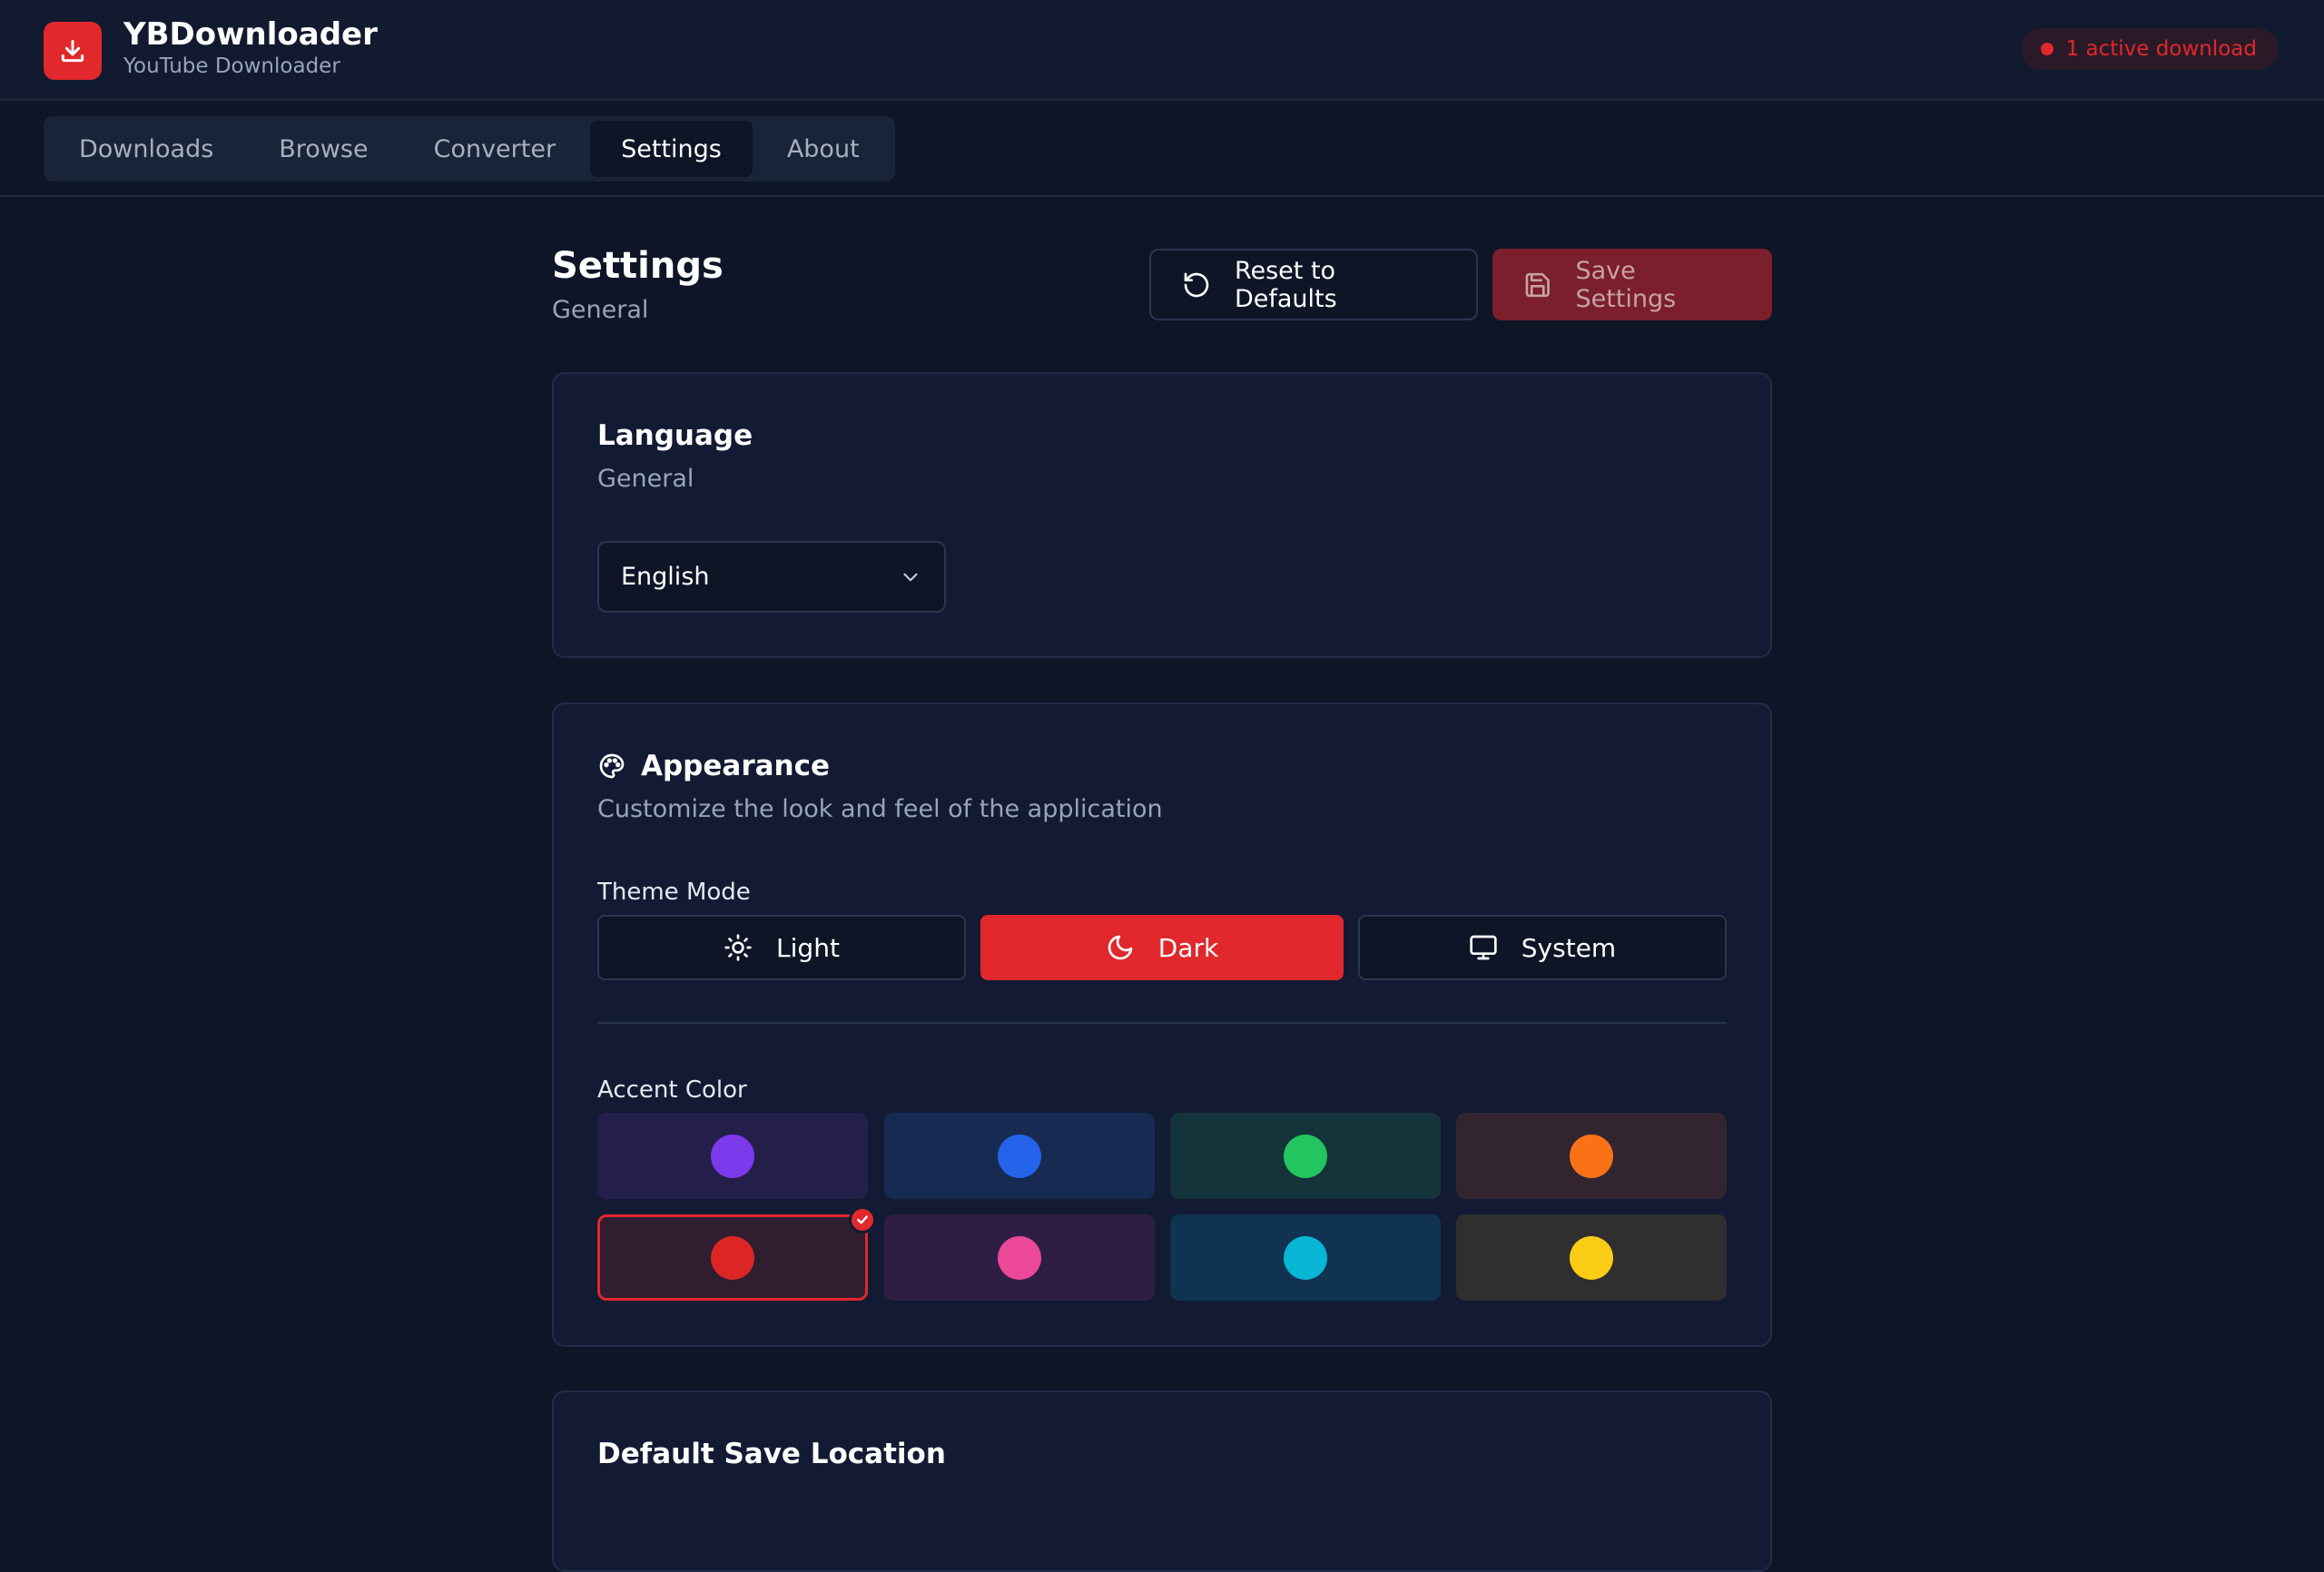 This screenshot has width=2324, height=1572. I want to click on save-location-title: Default Save Location, so click(771, 1454).